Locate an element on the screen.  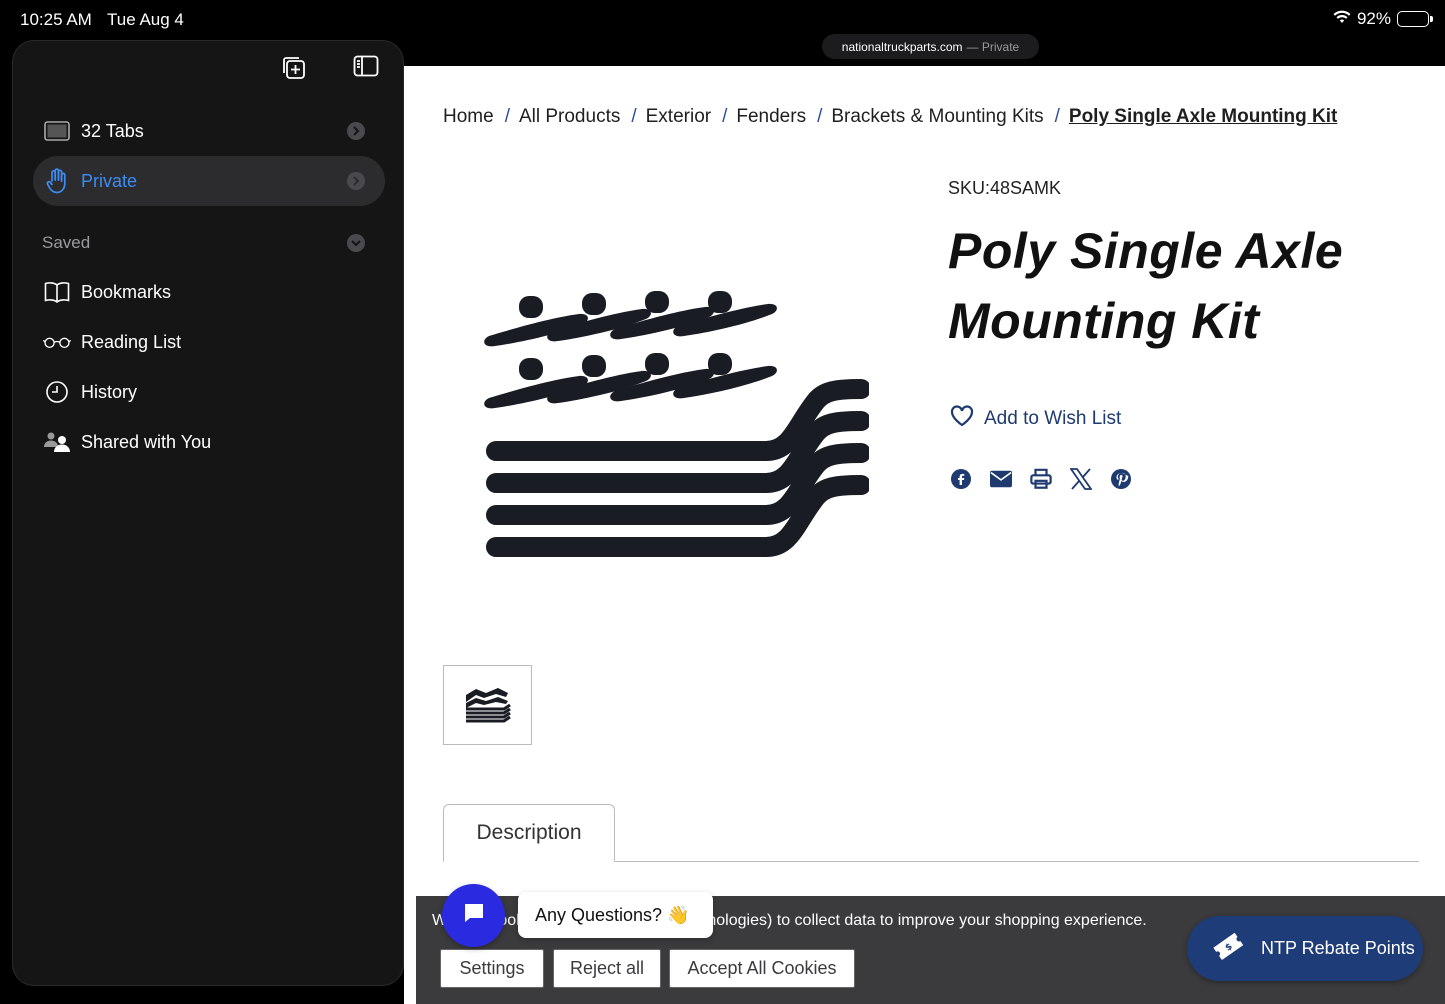
add-to-wishlist-button: Add to Wish List is located at coordinates (1035, 419).